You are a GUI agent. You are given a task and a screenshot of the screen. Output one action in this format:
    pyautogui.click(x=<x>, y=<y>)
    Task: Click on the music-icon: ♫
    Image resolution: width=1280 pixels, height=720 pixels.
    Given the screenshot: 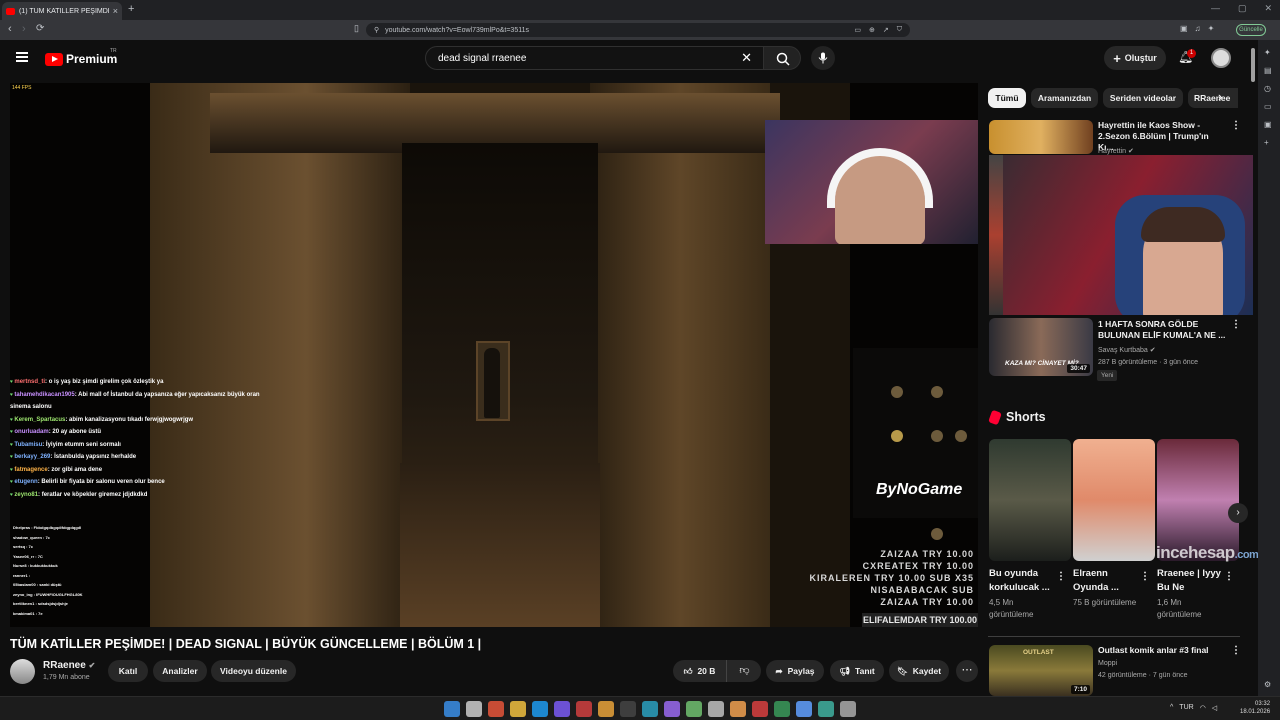 What is the action you would take?
    pyautogui.click(x=1198, y=28)
    